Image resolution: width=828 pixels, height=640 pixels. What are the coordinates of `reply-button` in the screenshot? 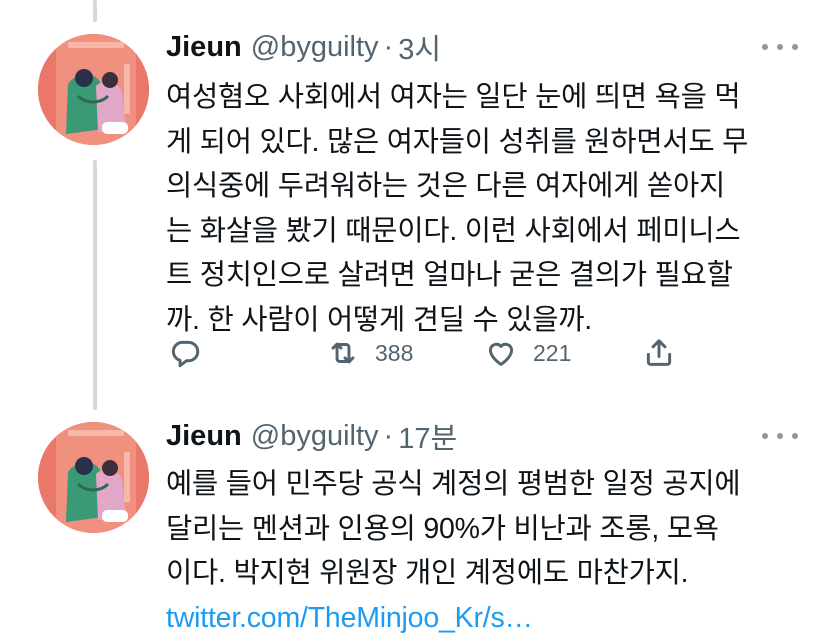 It's located at (185, 353).